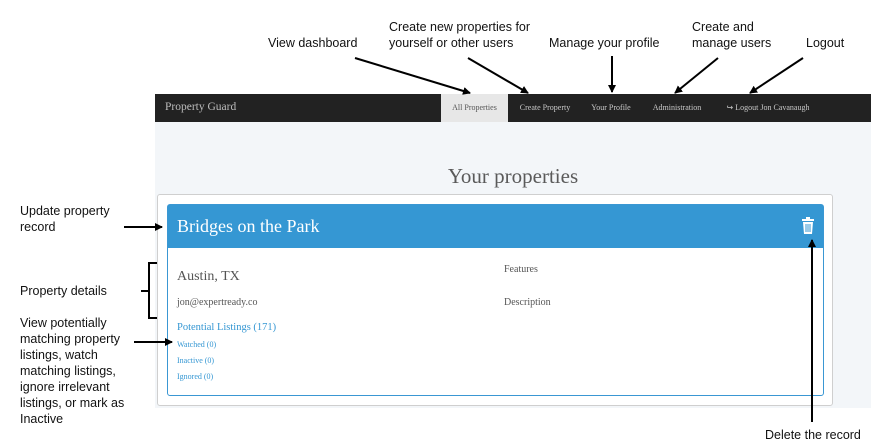 The width and height of the screenshot is (881, 445). I want to click on watched-link: Watched (0), so click(196, 344).